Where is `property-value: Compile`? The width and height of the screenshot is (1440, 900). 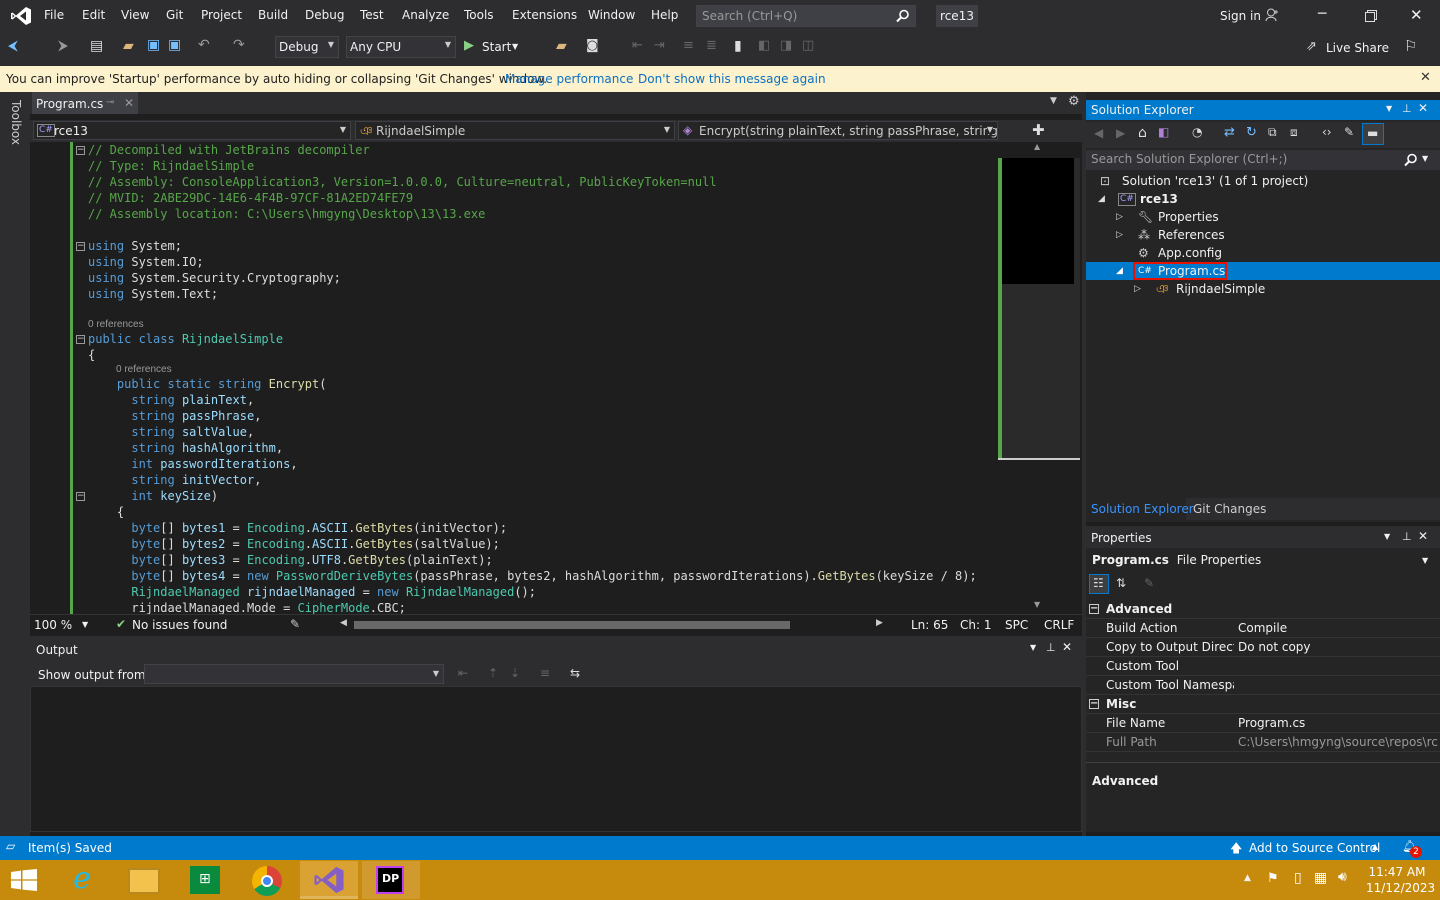
property-value: Compile is located at coordinates (1262, 628).